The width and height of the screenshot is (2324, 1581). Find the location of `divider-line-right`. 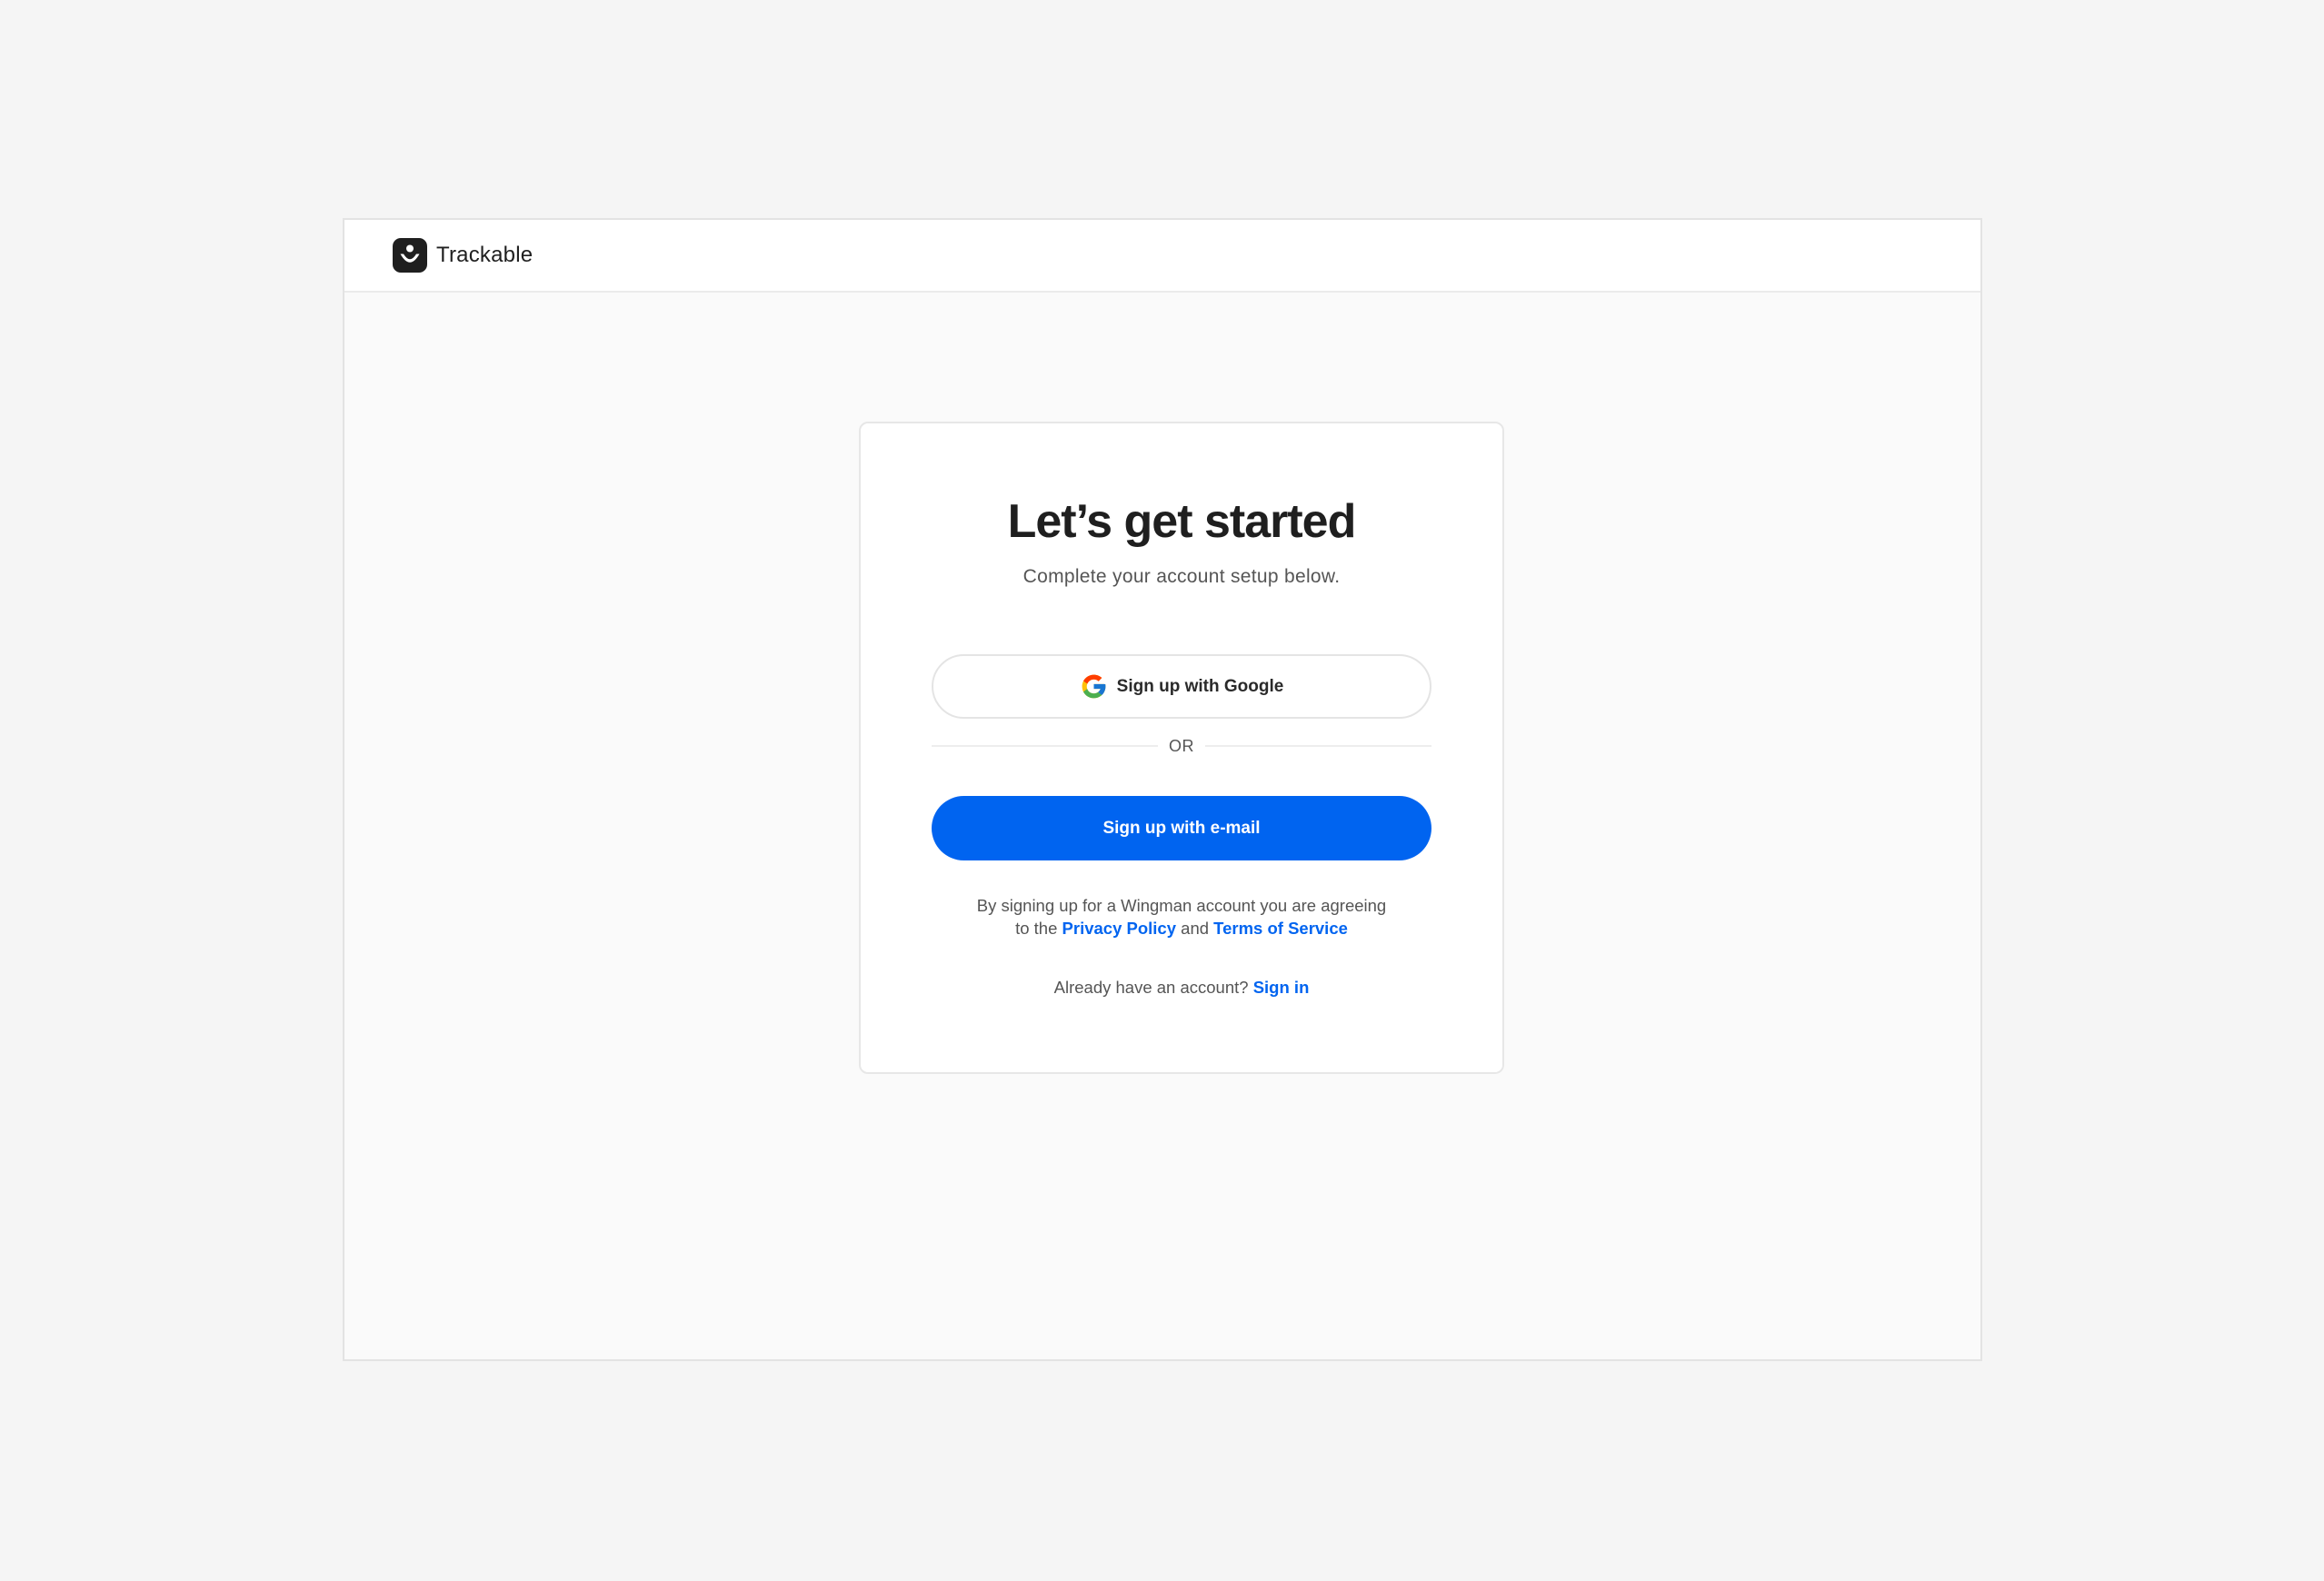

divider-line-right is located at coordinates (1318, 746).